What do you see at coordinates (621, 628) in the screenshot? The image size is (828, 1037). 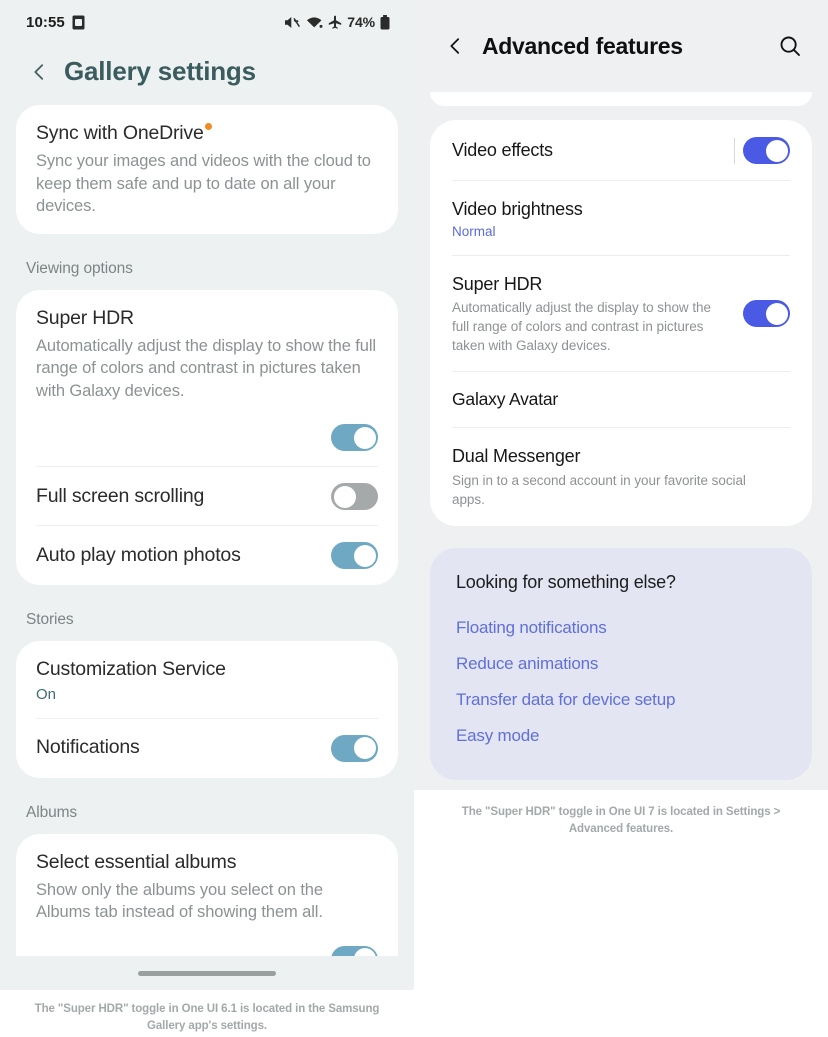 I see `link-floating-notifications: Floating notifications` at bounding box center [621, 628].